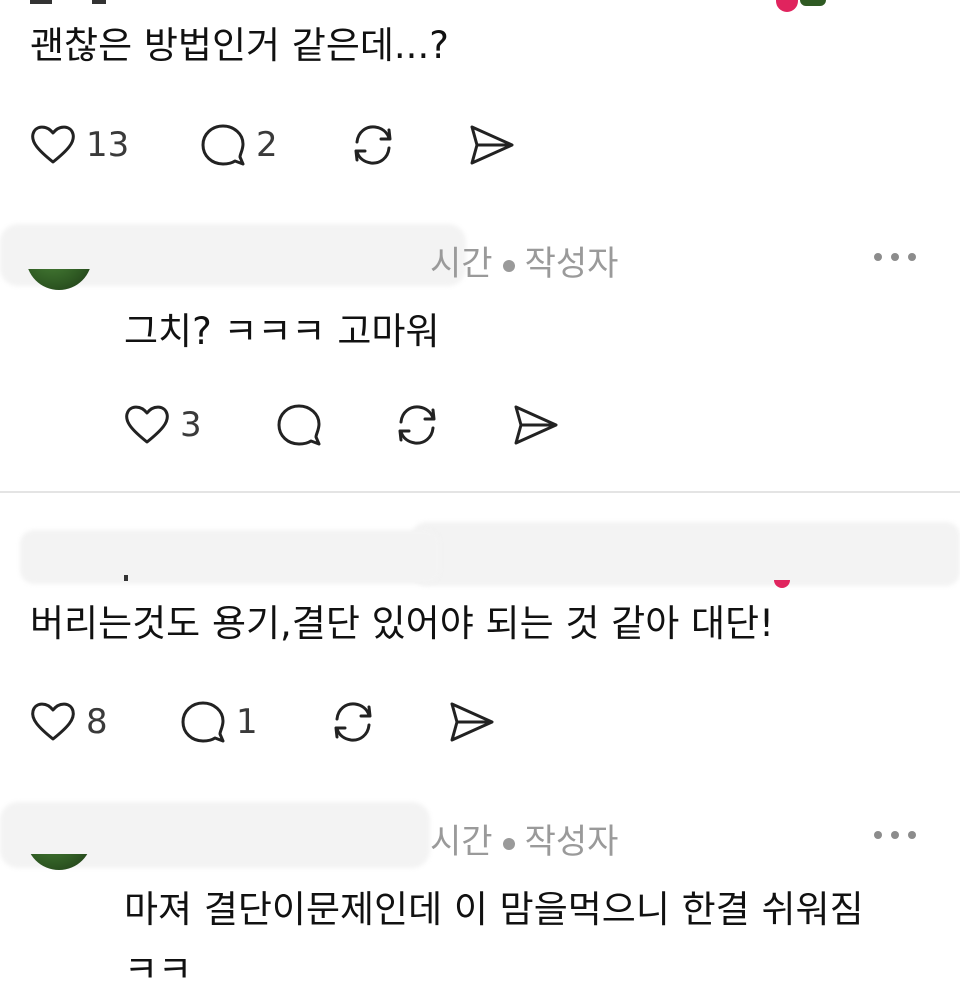 The height and width of the screenshot is (1006, 960). Describe the element at coordinates (480, 492) in the screenshot. I see `thread-divider` at that location.